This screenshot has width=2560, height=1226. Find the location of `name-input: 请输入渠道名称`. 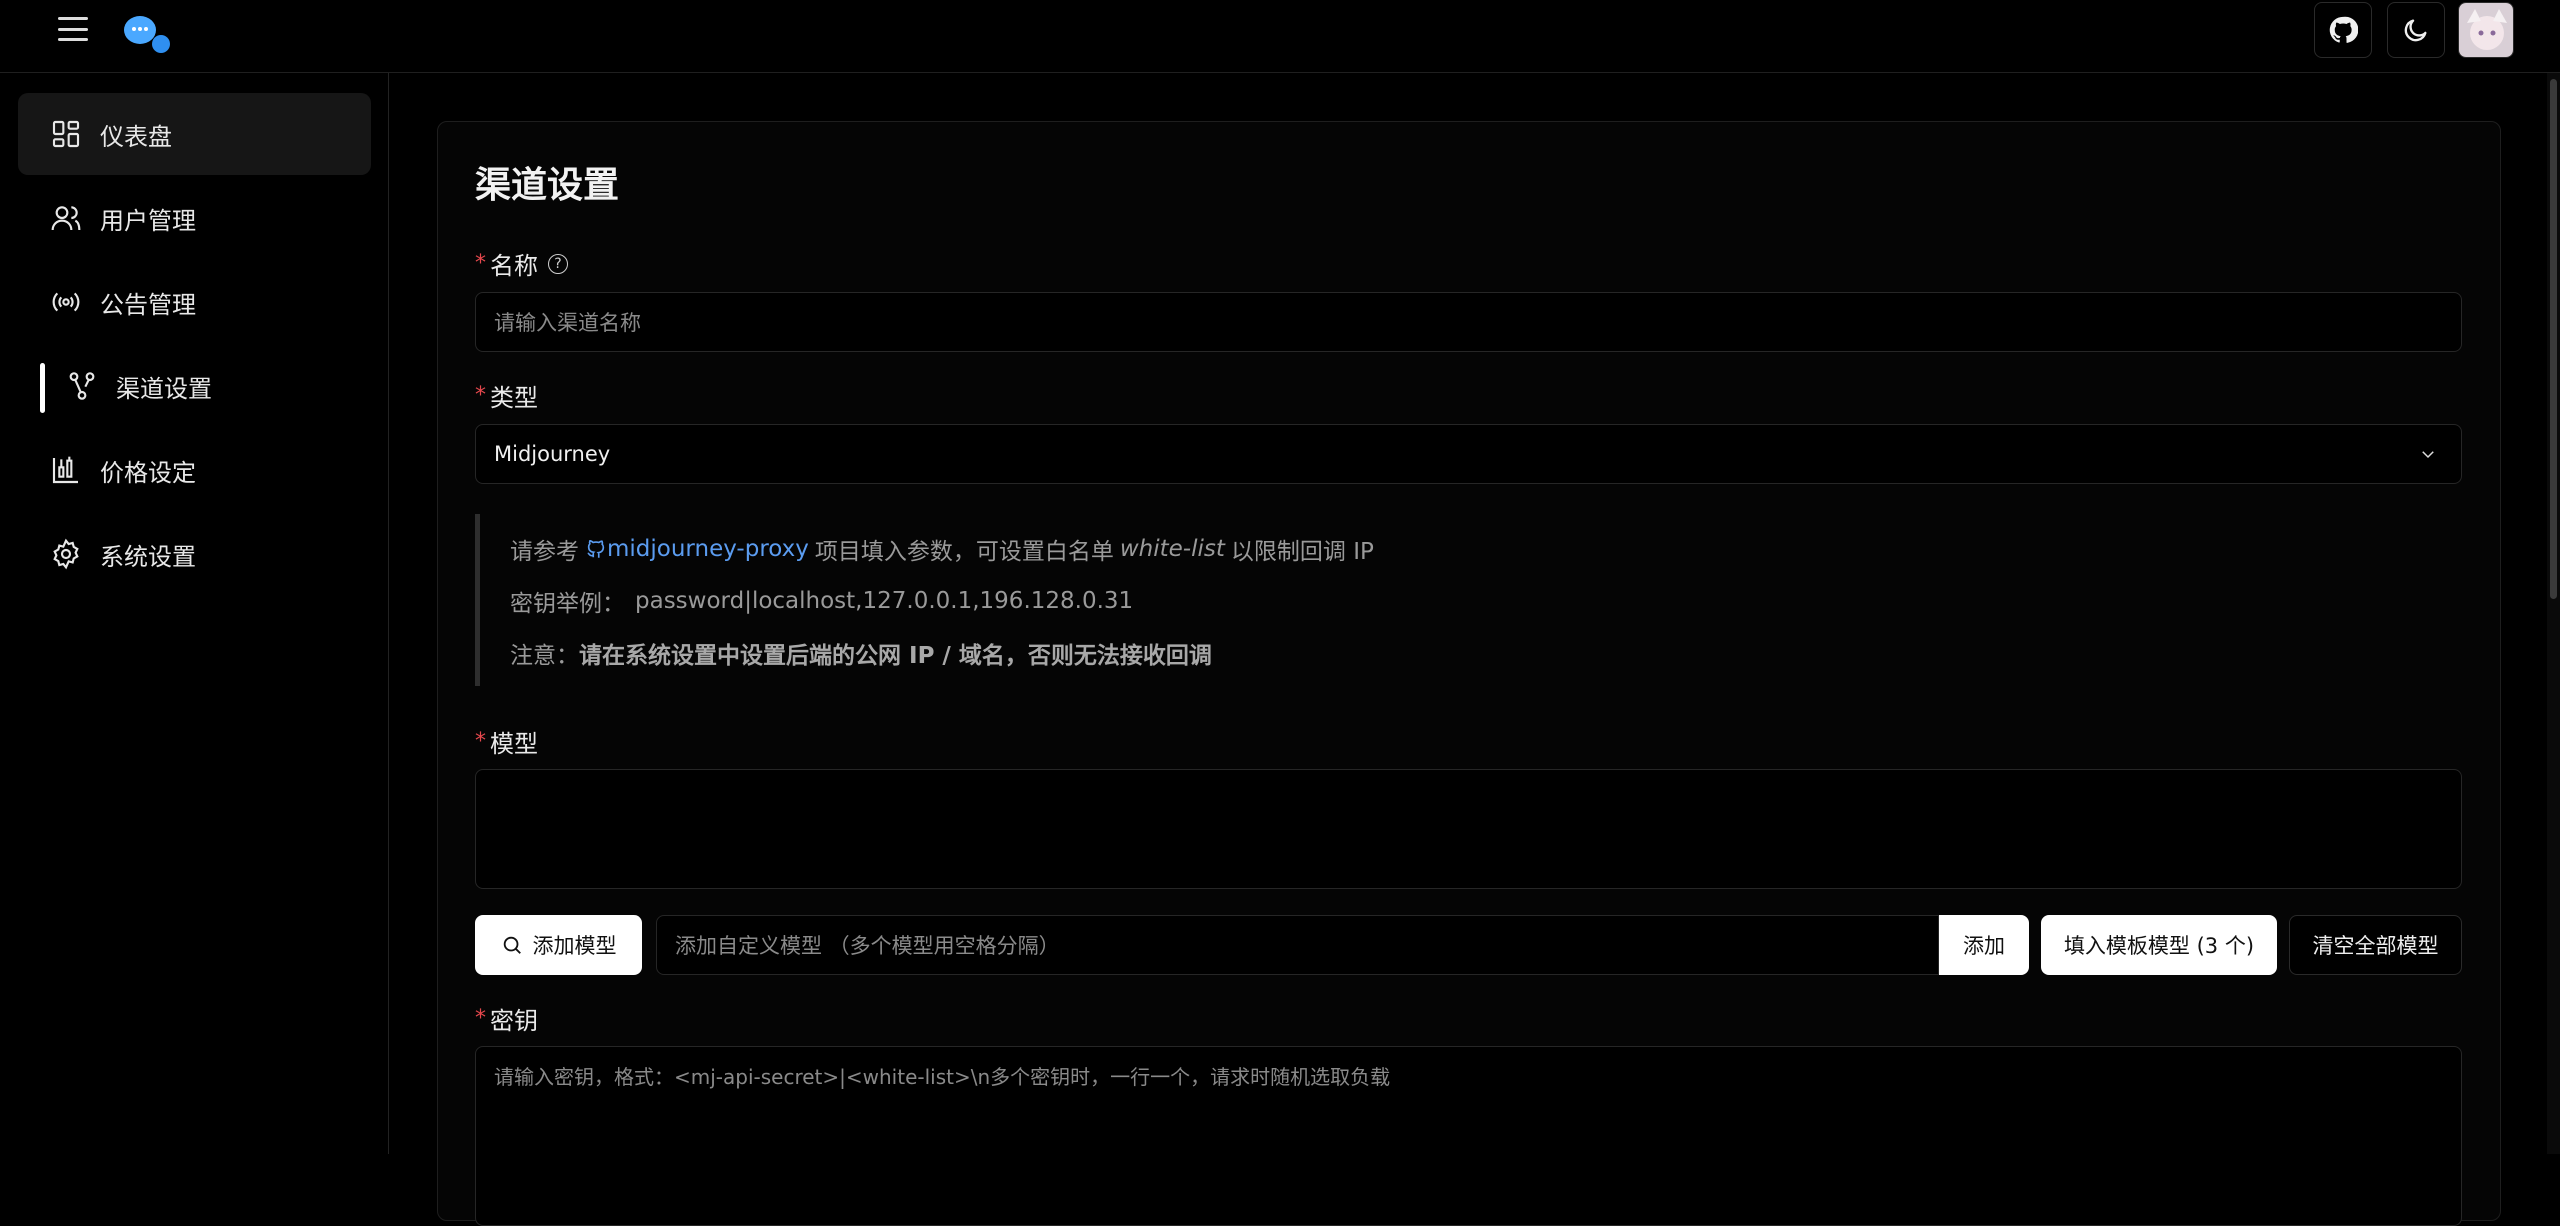

name-input: 请输入渠道名称 is located at coordinates (1468, 322).